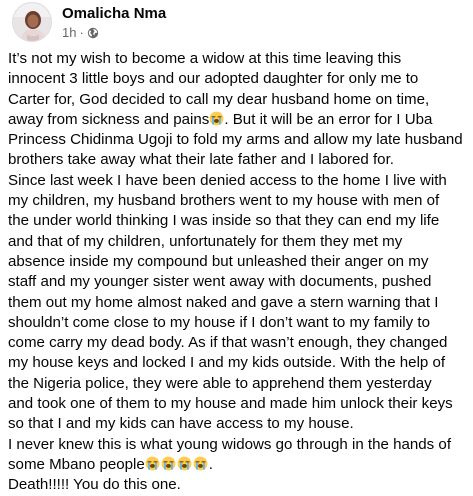  Describe the element at coordinates (69, 32) in the screenshot. I see `post-time: 1h` at that location.